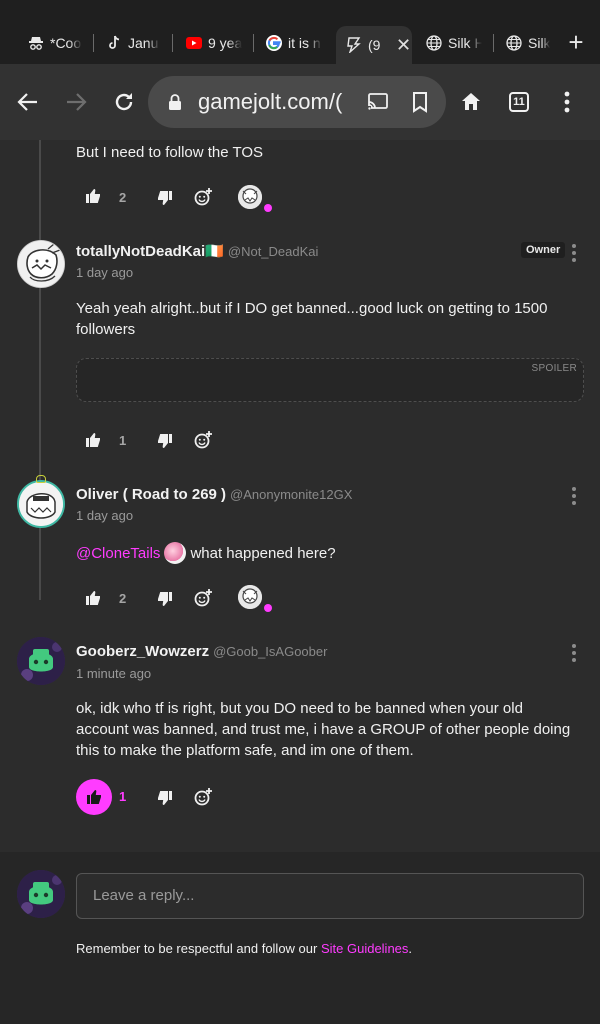 The image size is (600, 1024). I want to click on youtube-icon, so click(194, 43).